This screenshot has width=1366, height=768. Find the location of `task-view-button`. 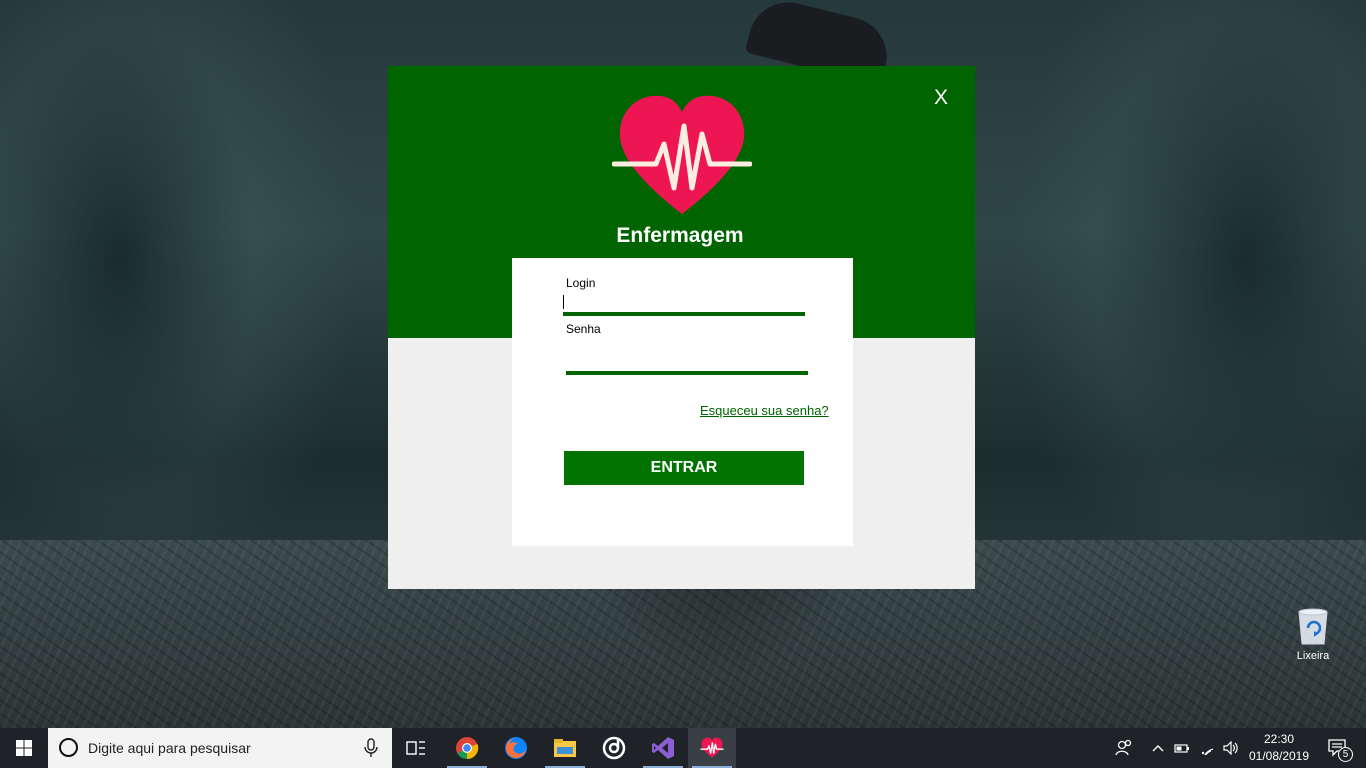

task-view-button is located at coordinates (416, 748).